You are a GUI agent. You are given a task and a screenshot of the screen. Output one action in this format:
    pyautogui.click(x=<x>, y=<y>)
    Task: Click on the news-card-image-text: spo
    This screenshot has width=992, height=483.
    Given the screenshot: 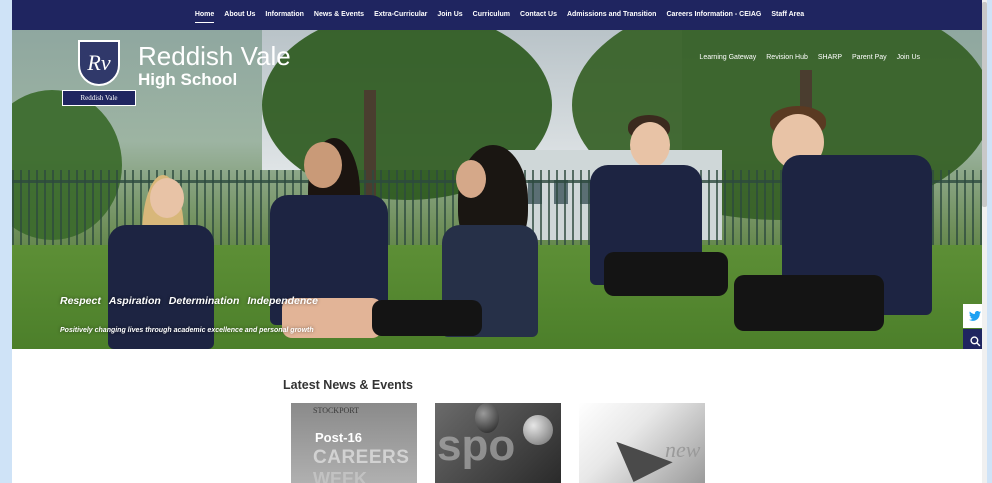 What is the action you would take?
    pyautogui.click(x=476, y=445)
    